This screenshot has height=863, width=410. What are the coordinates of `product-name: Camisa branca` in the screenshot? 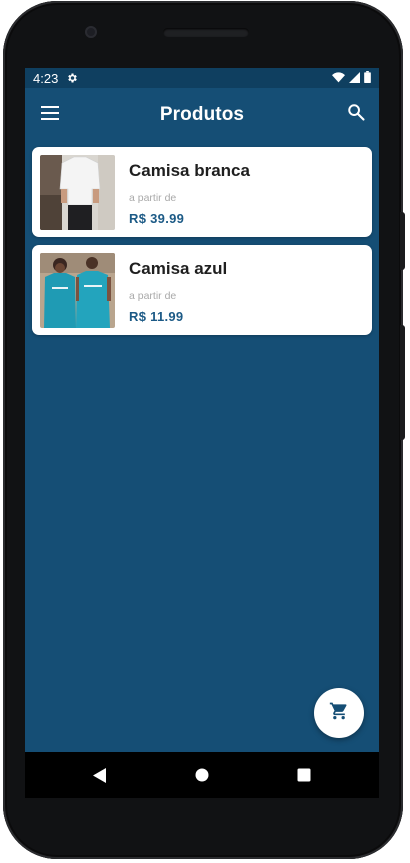 It's located at (189, 170).